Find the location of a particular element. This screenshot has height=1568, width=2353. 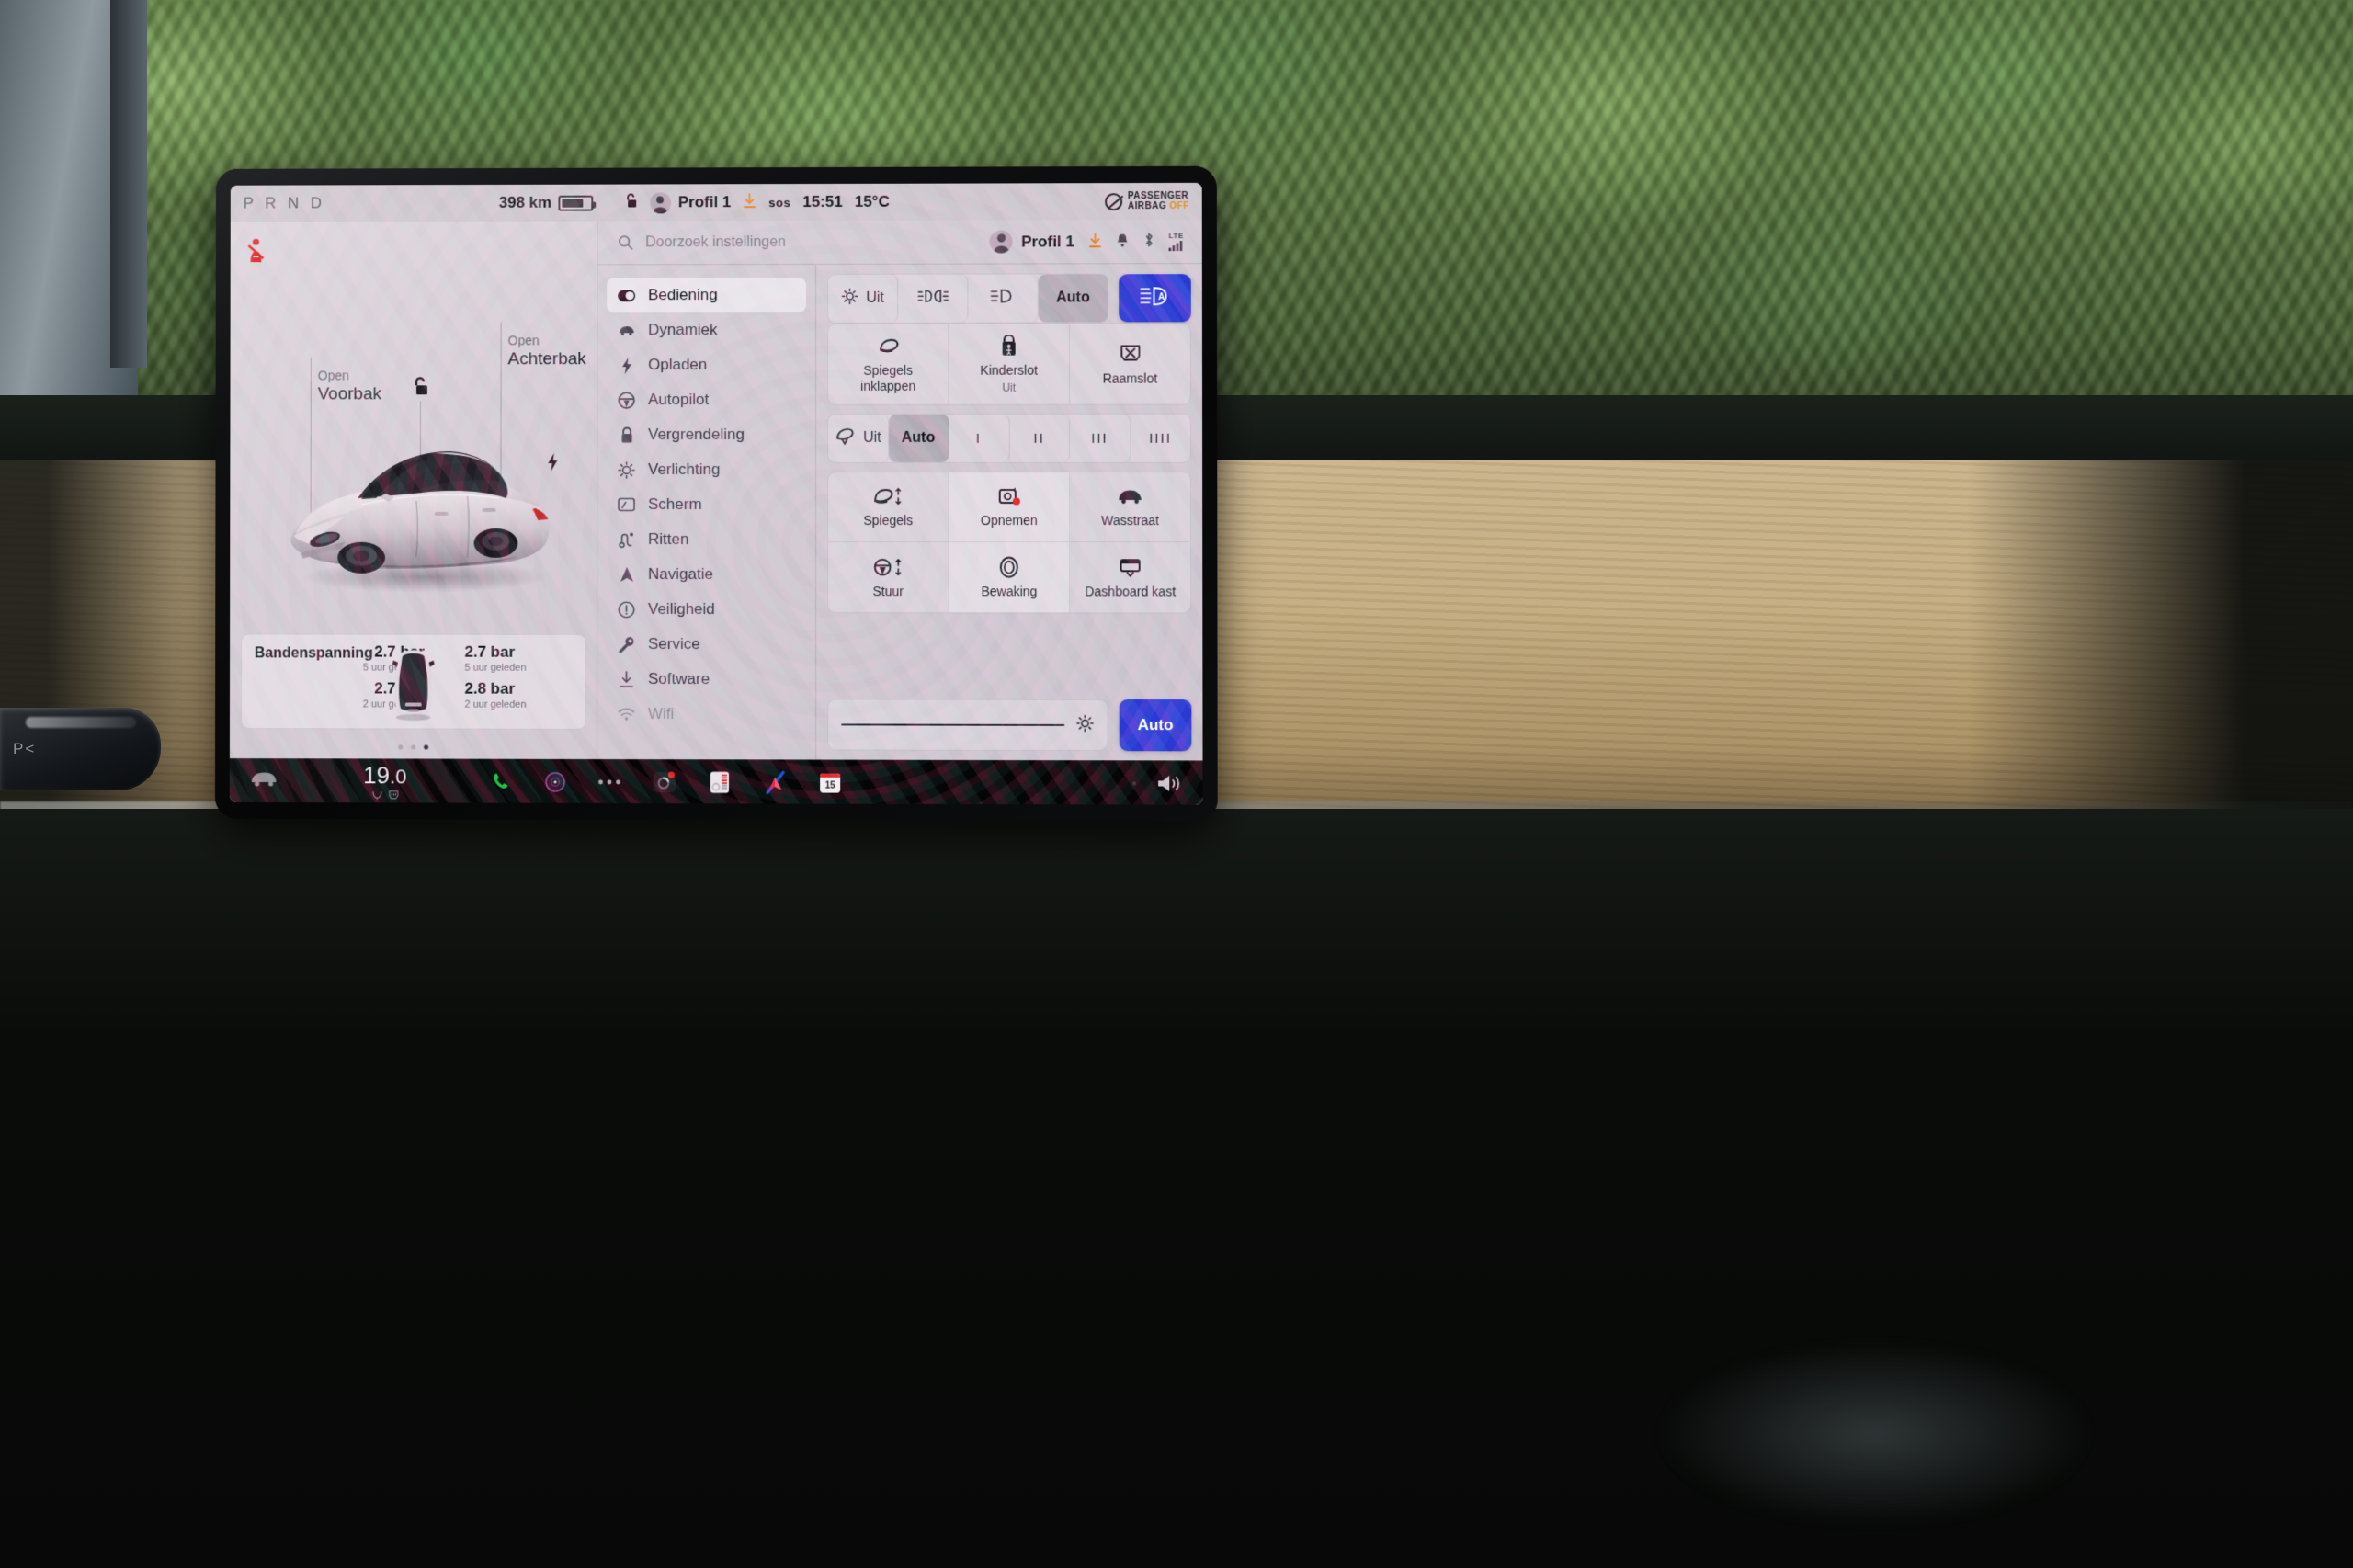

wiper-icon is located at coordinates (845, 438).